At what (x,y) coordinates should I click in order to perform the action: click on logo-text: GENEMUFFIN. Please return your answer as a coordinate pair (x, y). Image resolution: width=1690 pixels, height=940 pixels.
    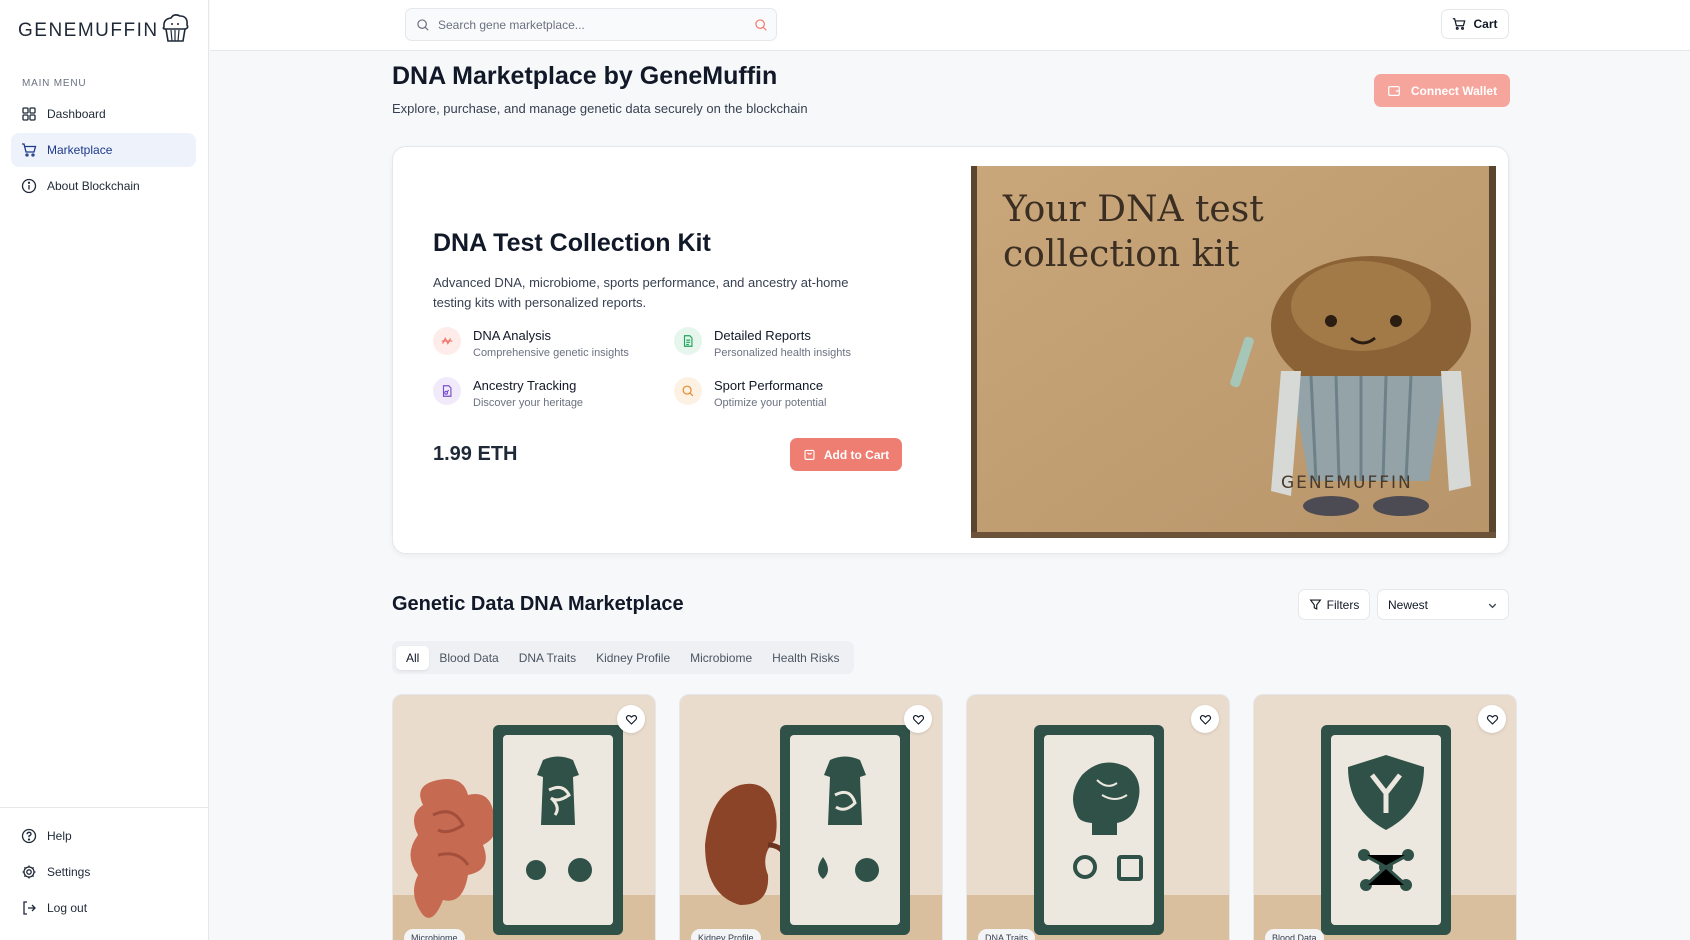
    Looking at the image, I should click on (88, 30).